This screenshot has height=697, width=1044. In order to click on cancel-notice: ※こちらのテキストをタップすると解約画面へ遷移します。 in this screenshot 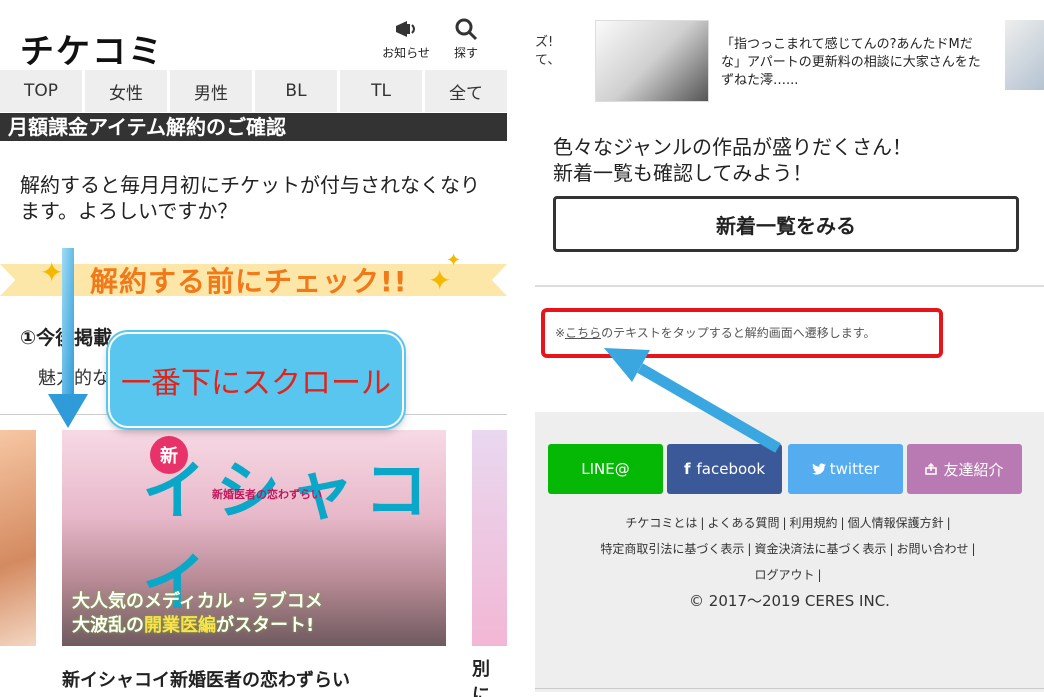, I will do `click(715, 332)`.